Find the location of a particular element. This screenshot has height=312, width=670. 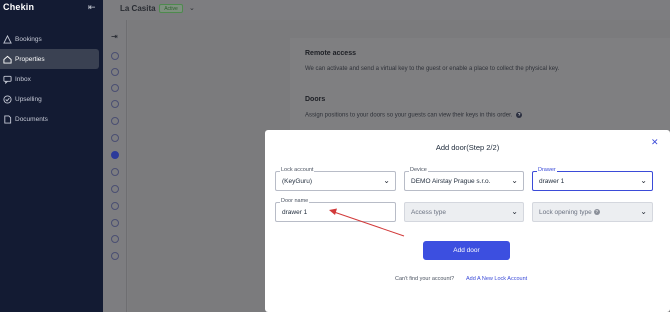

lock-opening-type-select: Lock opening type? ⌄ is located at coordinates (592, 212).